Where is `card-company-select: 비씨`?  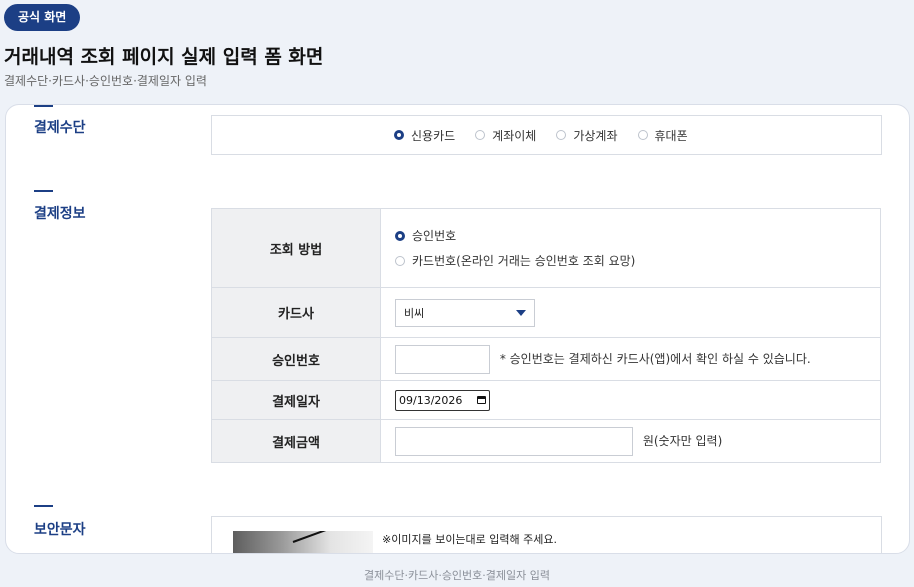
card-company-select: 비씨 is located at coordinates (465, 312).